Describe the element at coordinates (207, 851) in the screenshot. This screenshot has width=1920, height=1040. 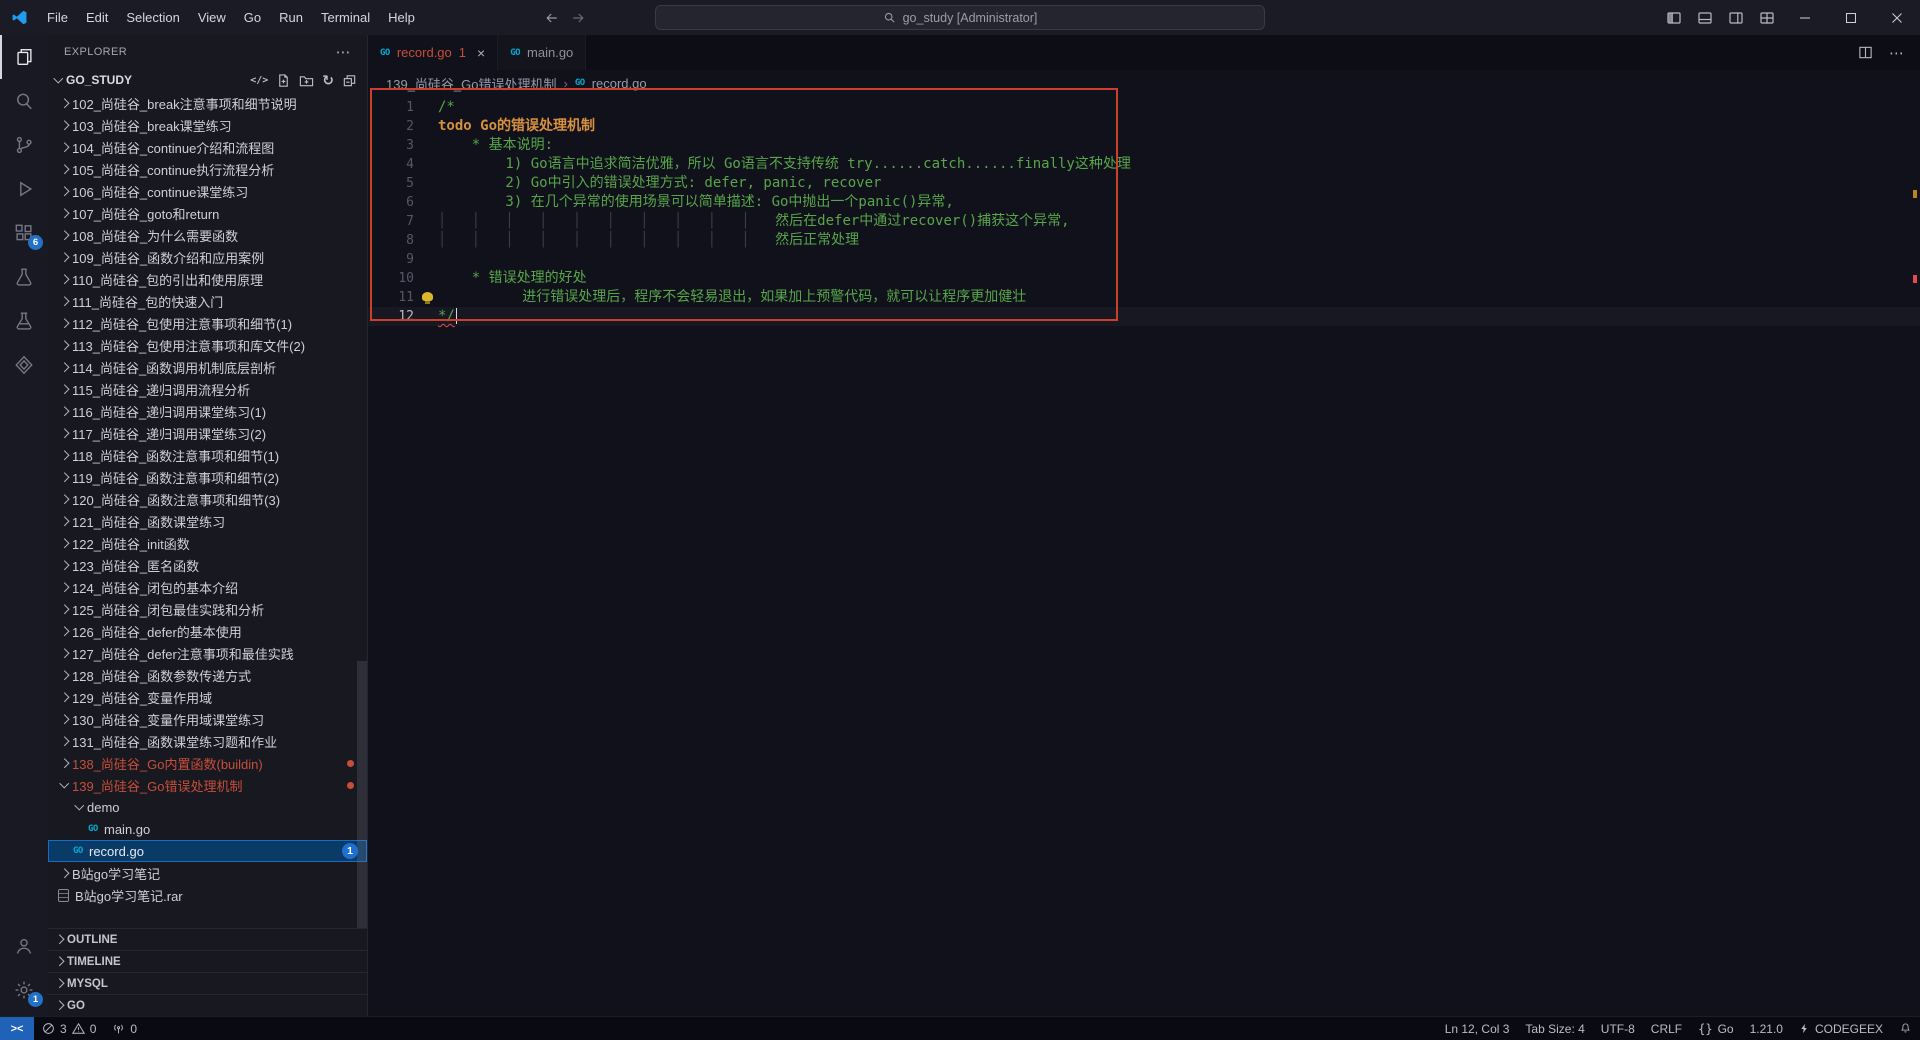
I see `tree-file: GO record.go 1` at that location.